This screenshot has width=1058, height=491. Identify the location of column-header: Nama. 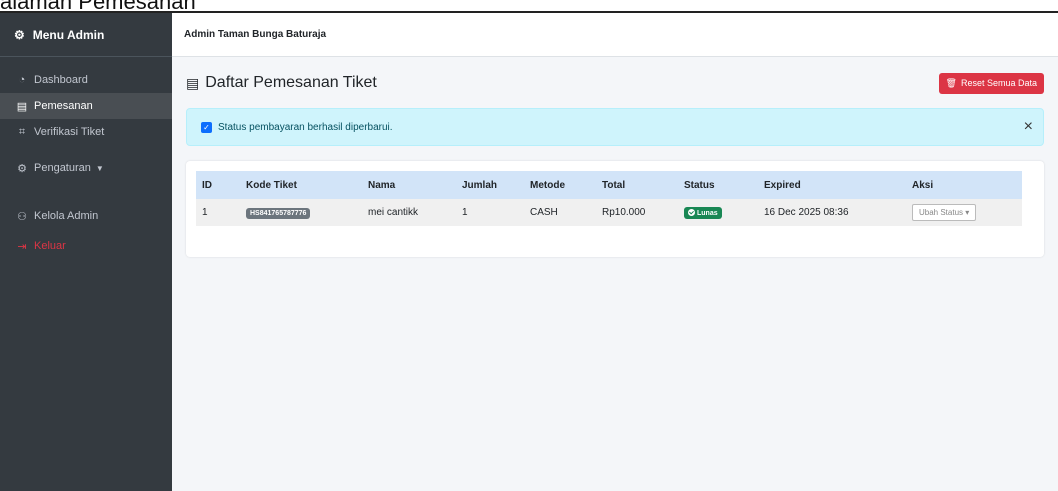
(382, 185).